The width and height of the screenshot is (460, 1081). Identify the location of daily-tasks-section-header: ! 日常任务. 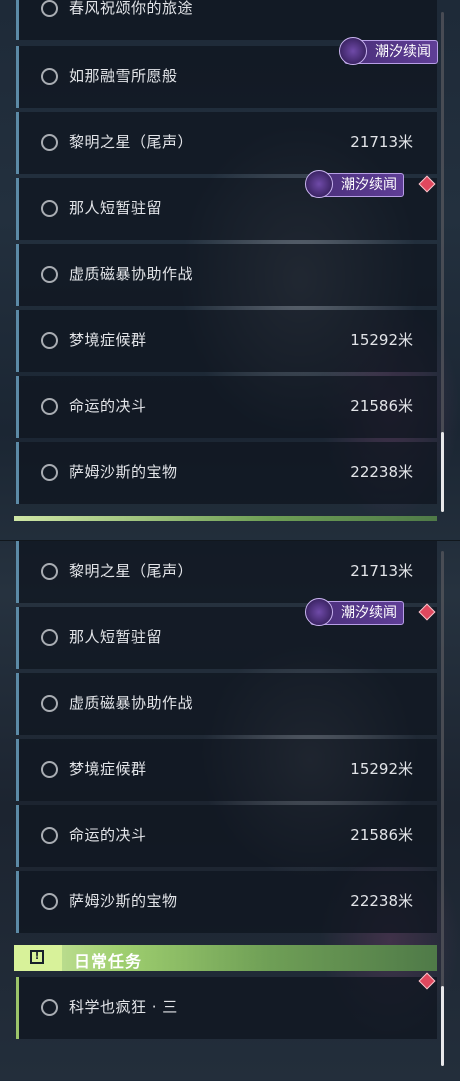
(225, 958).